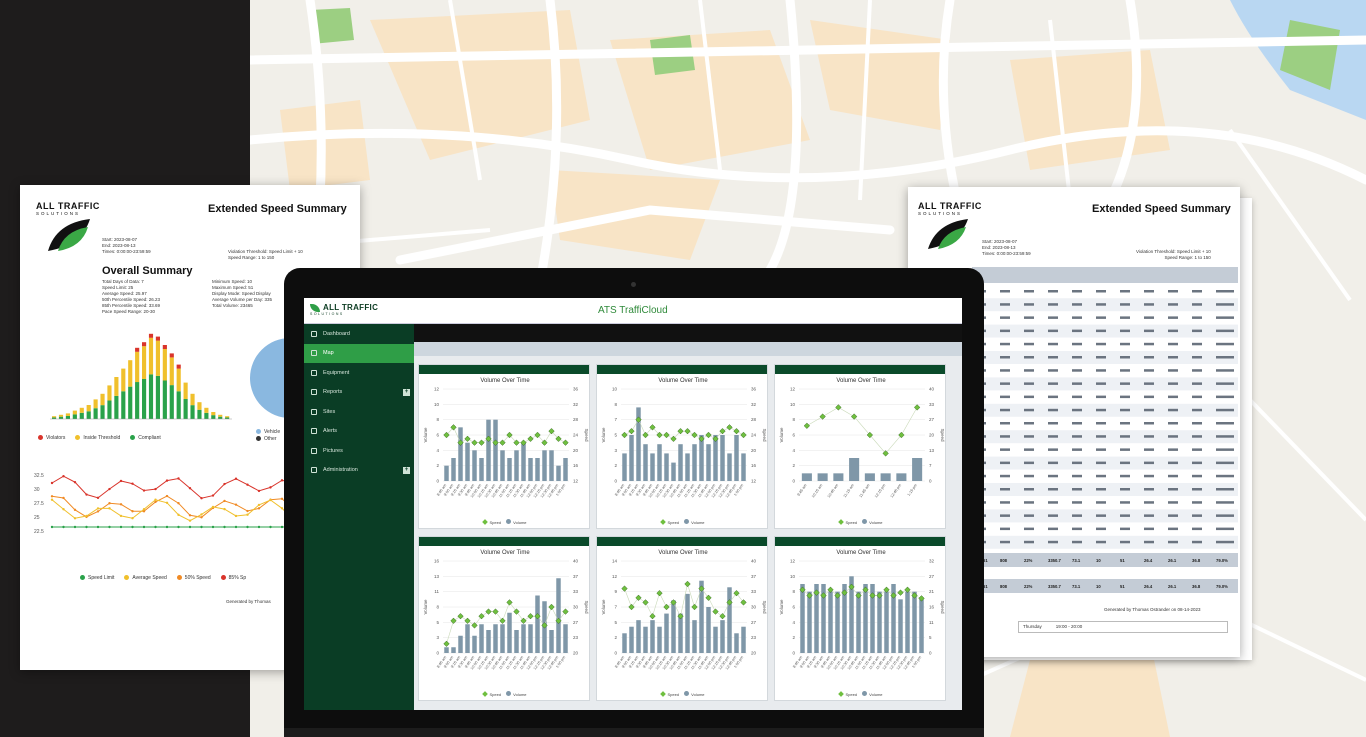  What do you see at coordinates (1196, 560) in the screenshot?
I see `summary-cell: 36.8` at bounding box center [1196, 560].